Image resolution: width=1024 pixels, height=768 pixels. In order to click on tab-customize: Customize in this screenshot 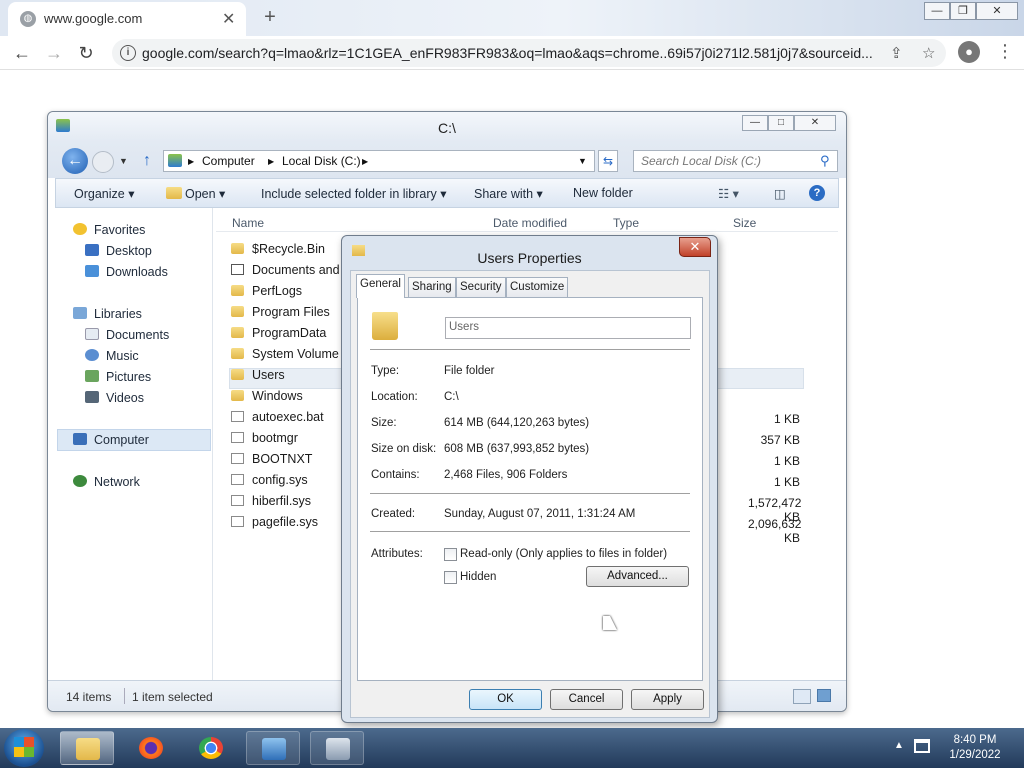, I will do `click(537, 287)`.